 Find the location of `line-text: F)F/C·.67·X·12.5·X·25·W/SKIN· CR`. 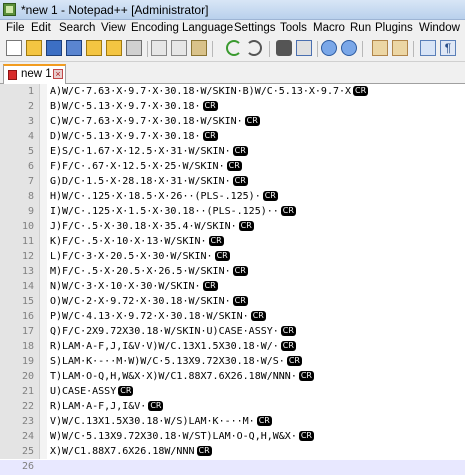

line-text: F)F/C·.67·X·12.5·X·25·W/SKIN· CR is located at coordinates (146, 166).